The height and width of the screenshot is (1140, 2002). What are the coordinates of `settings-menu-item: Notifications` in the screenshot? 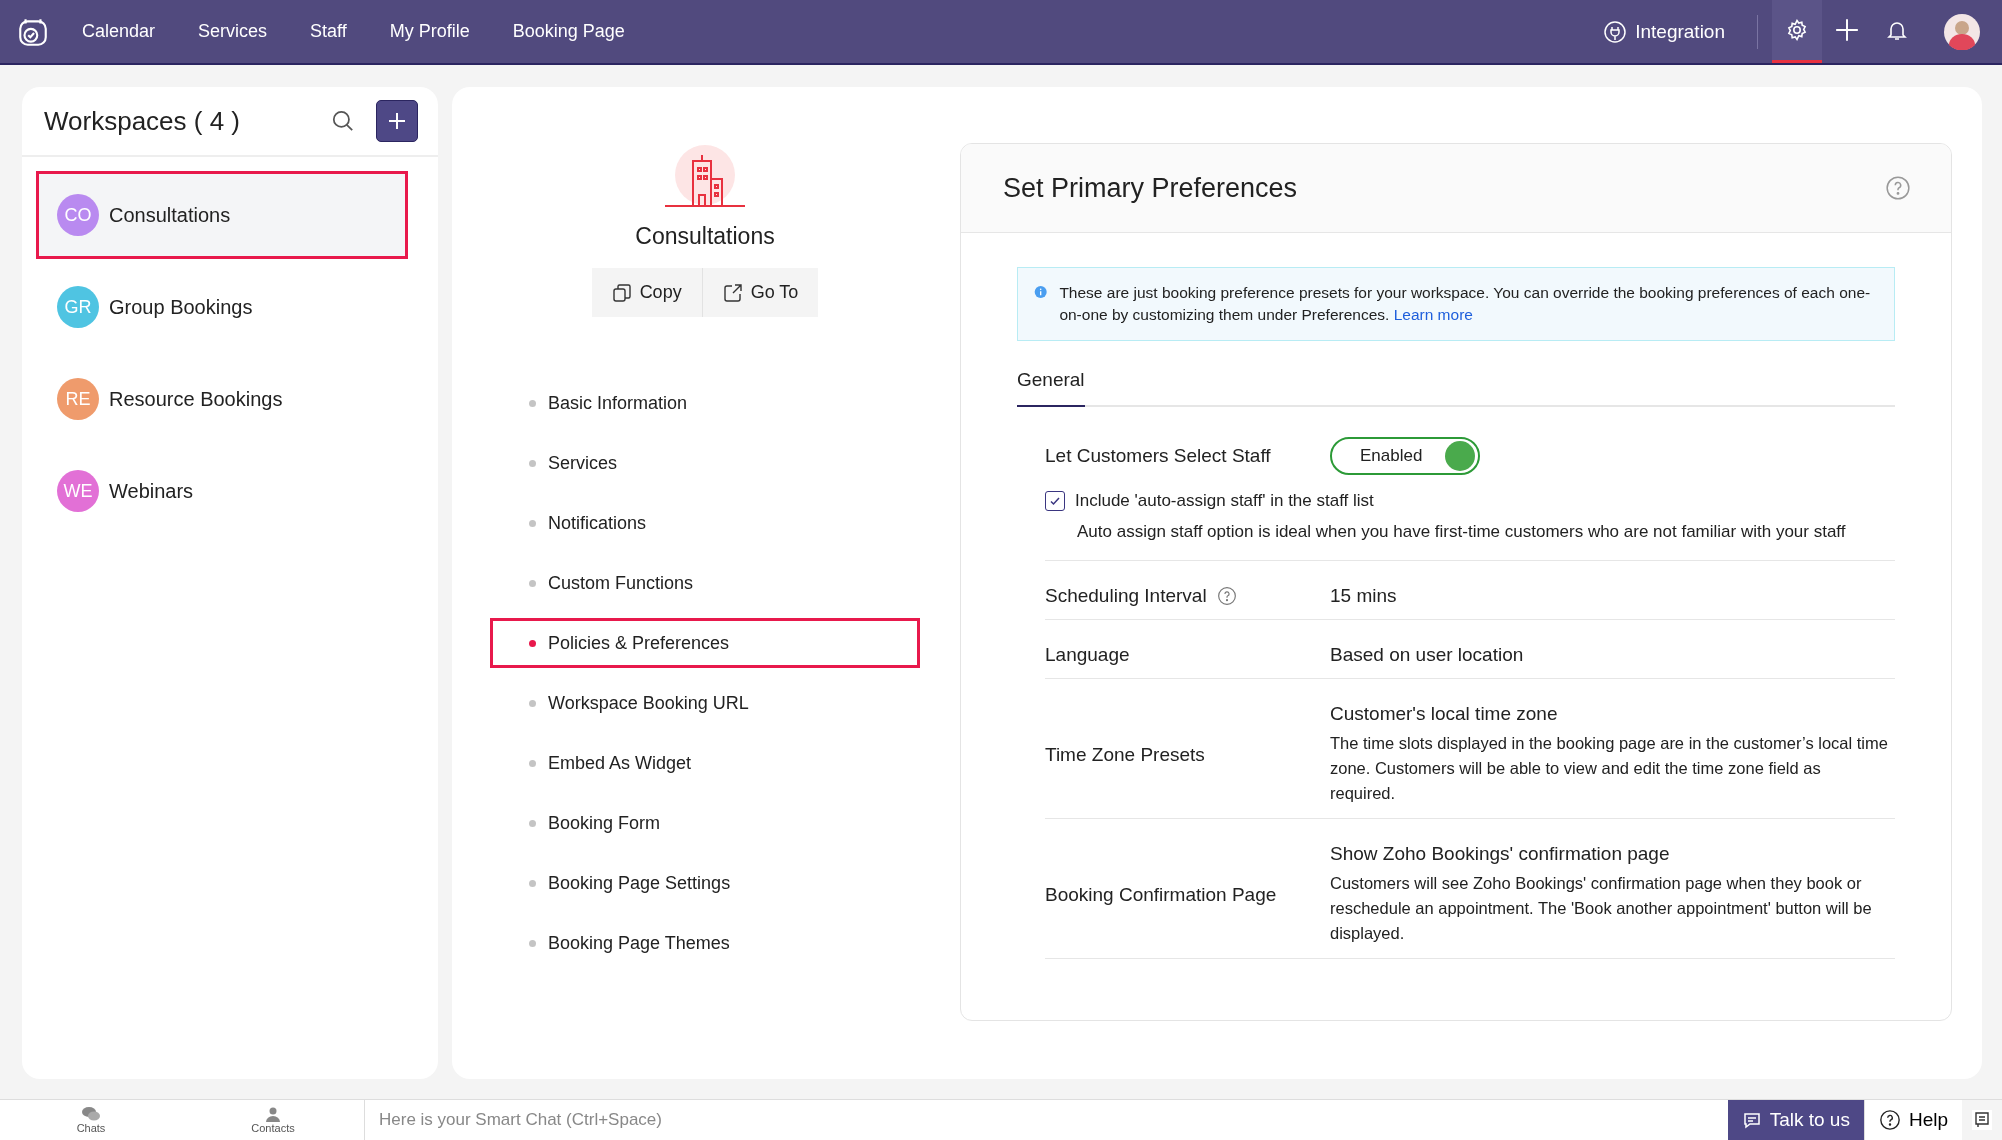 It's located at (705, 523).